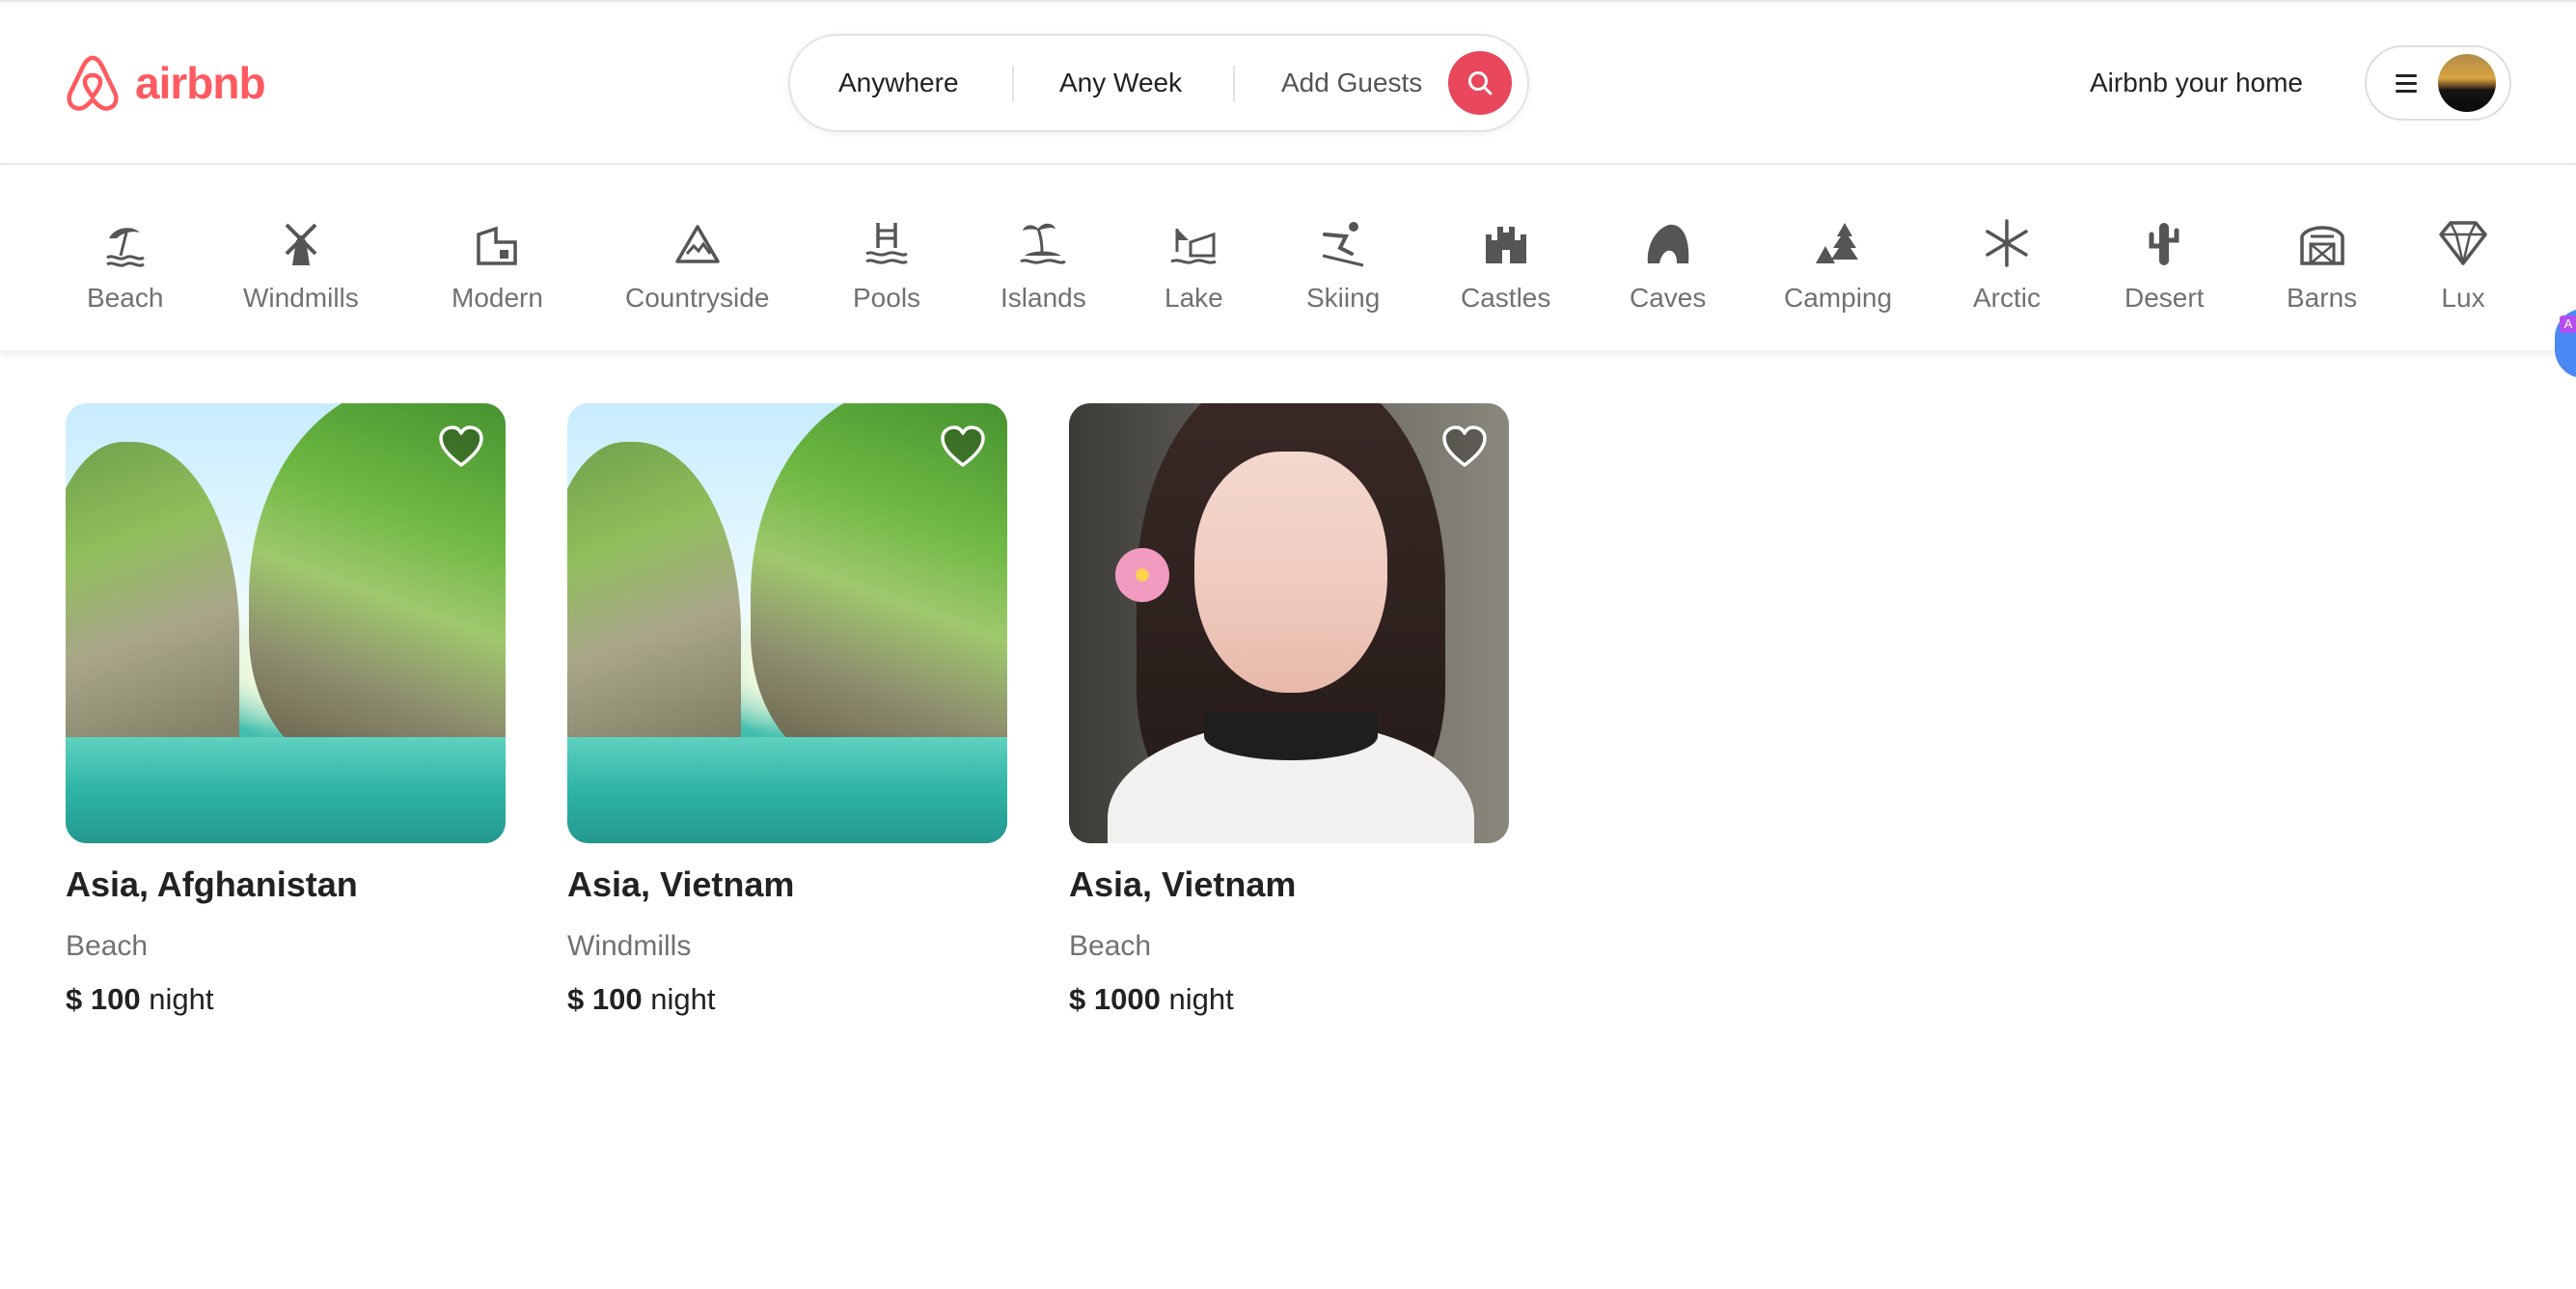  I want to click on lake-icon, so click(1194, 247).